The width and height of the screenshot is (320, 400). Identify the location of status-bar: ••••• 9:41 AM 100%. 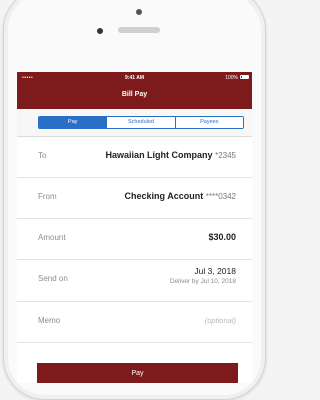
(134, 78).